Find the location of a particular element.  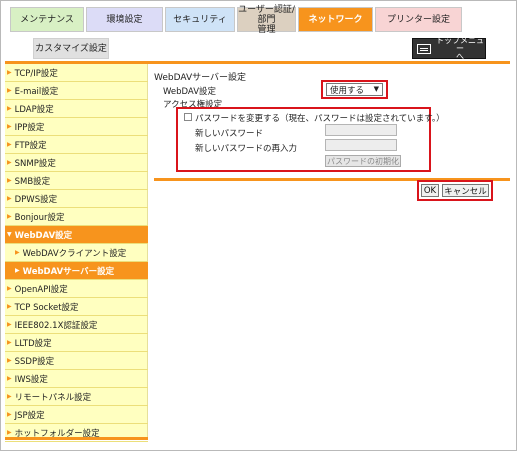

webdav-select-value: 使用する is located at coordinates (347, 90).